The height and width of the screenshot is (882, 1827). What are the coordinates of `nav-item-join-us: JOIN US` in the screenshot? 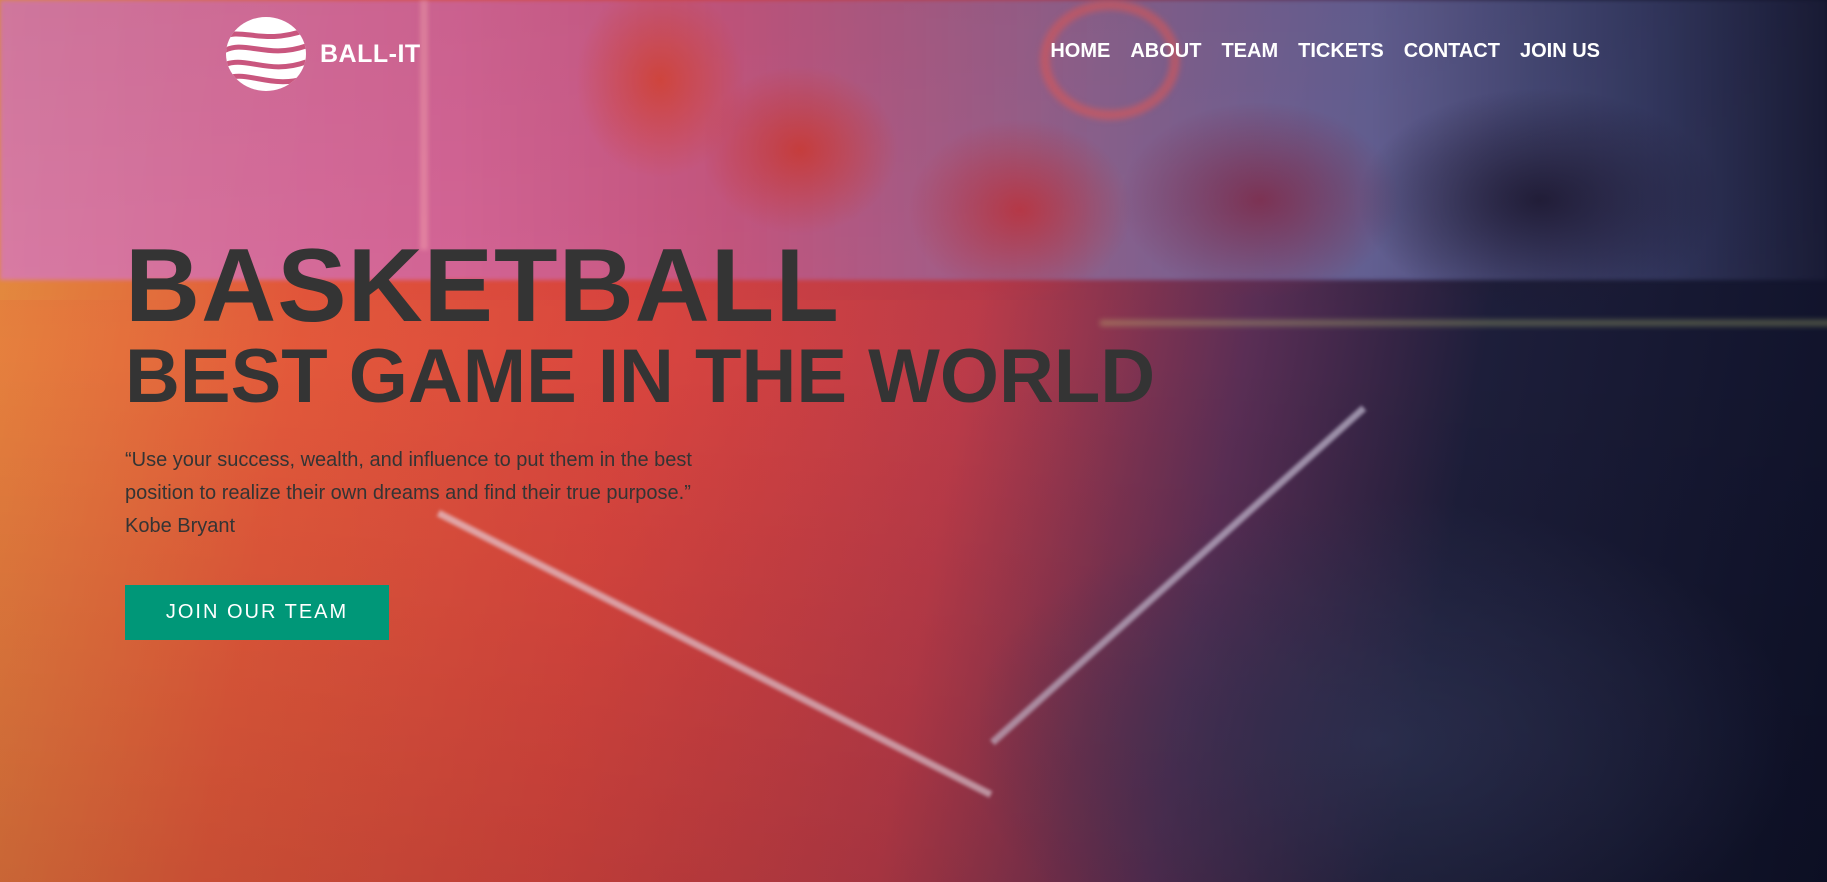 It's located at (1560, 51).